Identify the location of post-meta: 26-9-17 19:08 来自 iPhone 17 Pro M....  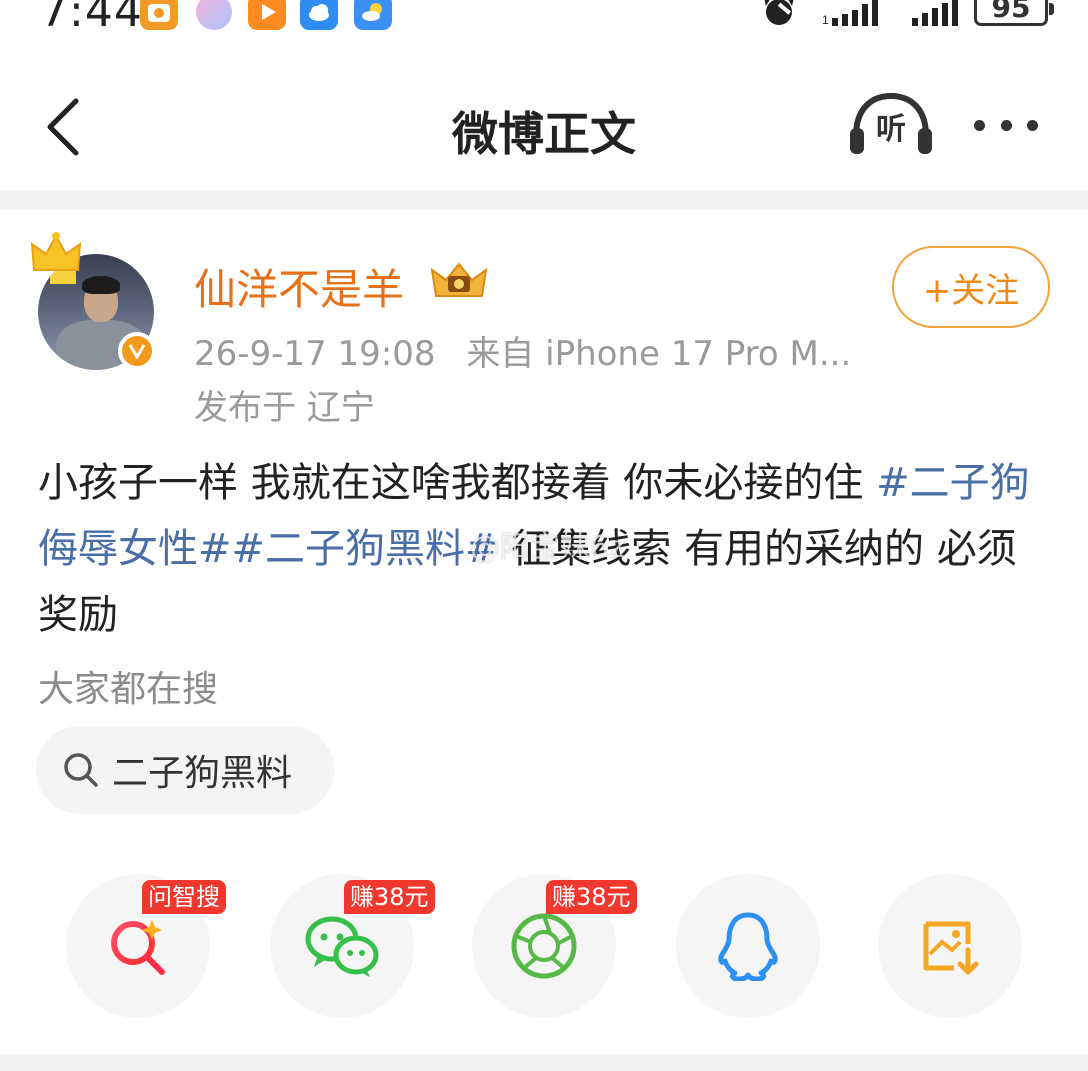
(522, 350).